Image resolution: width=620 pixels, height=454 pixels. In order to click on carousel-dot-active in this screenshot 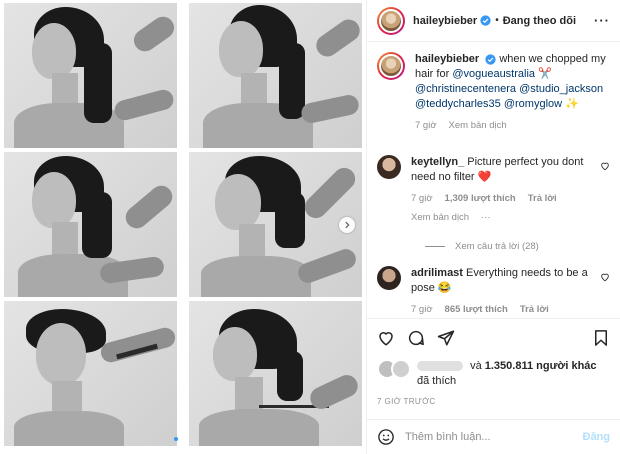, I will do `click(176, 439)`.